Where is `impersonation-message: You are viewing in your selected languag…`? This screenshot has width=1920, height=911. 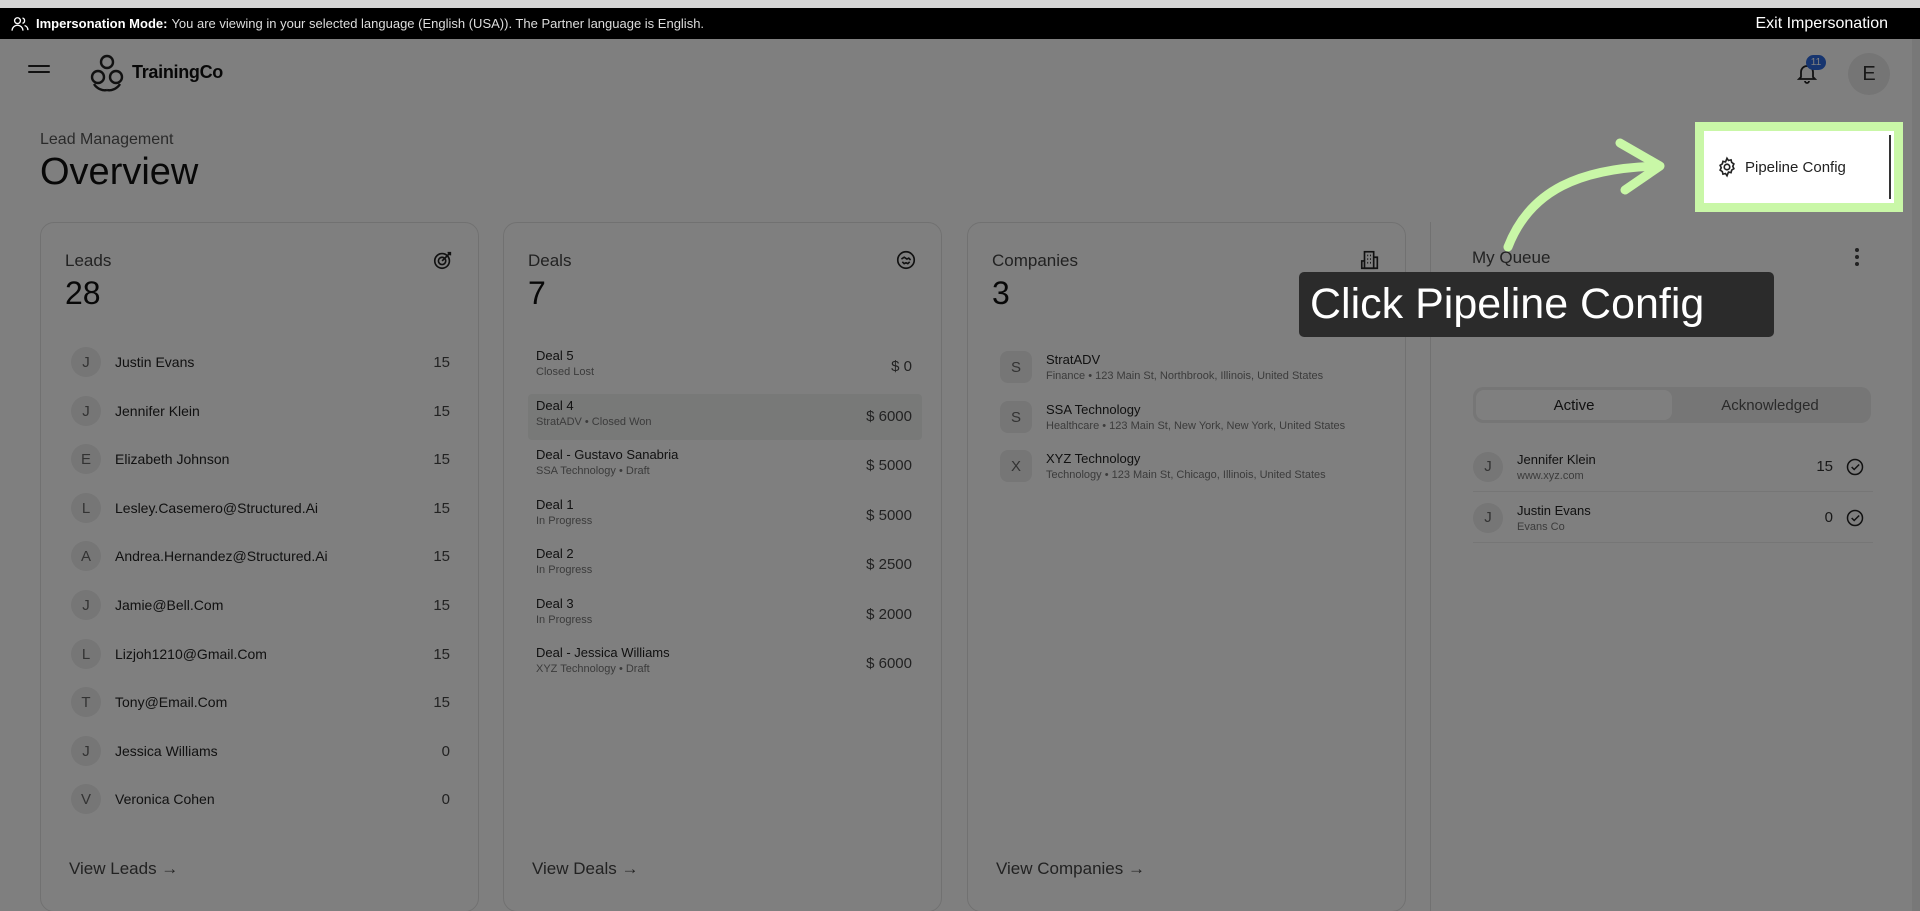 impersonation-message: You are viewing in your selected languag… is located at coordinates (438, 23).